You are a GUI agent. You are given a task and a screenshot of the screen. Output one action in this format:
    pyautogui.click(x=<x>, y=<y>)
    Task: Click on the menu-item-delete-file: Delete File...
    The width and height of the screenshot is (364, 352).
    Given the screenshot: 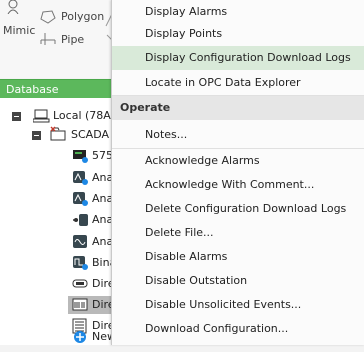 What is the action you would take?
    pyautogui.click(x=238, y=233)
    